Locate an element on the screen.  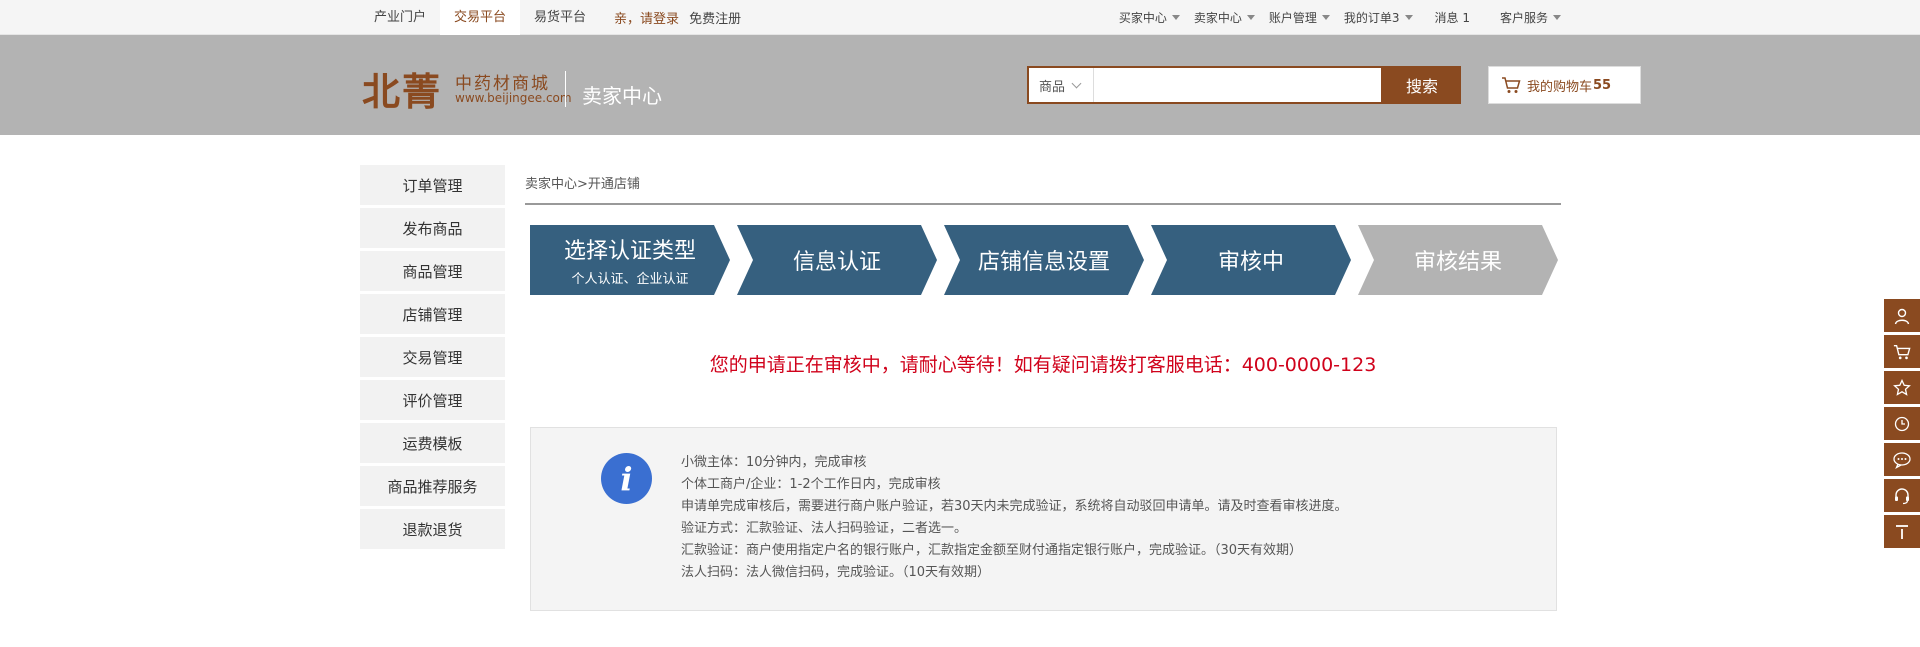
info-line: 法人扫码：法人微信扫码，完成验证。（10天有效期） is located at coordinates (836, 572).